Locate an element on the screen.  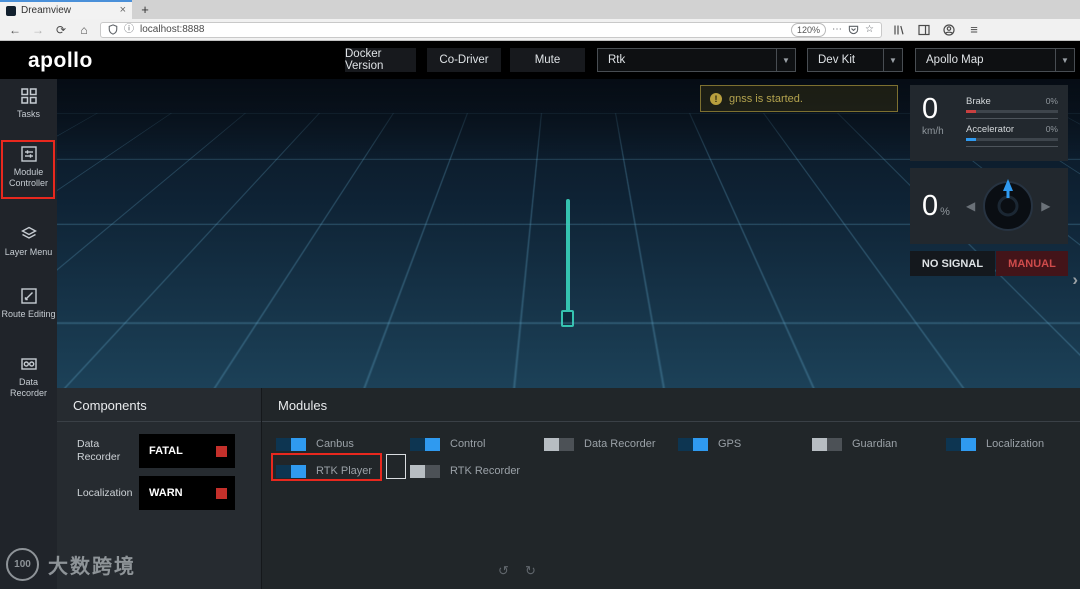
accelerator-gauge: Accelerator 0% is located at coordinates (1012, 135).